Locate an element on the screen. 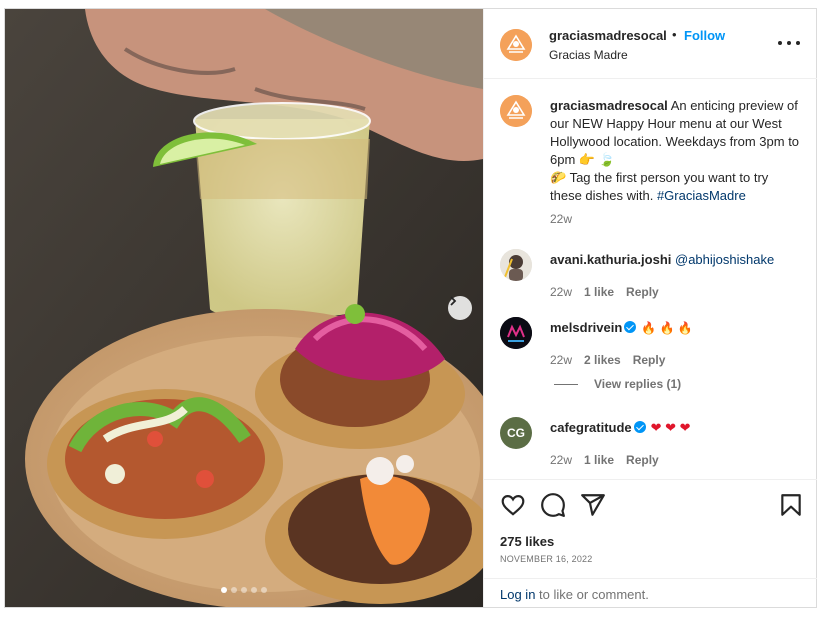 The height and width of the screenshot is (617, 821). login-prompt: Log in to like or comment. is located at coordinates (650, 593).